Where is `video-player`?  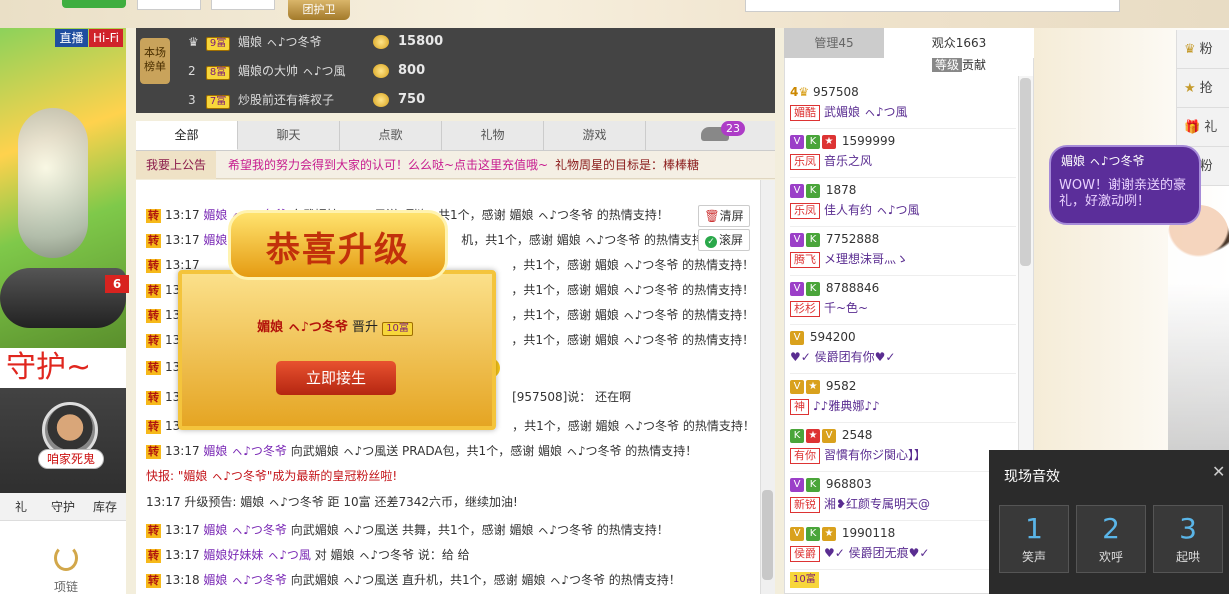 video-player is located at coordinates (63, 188).